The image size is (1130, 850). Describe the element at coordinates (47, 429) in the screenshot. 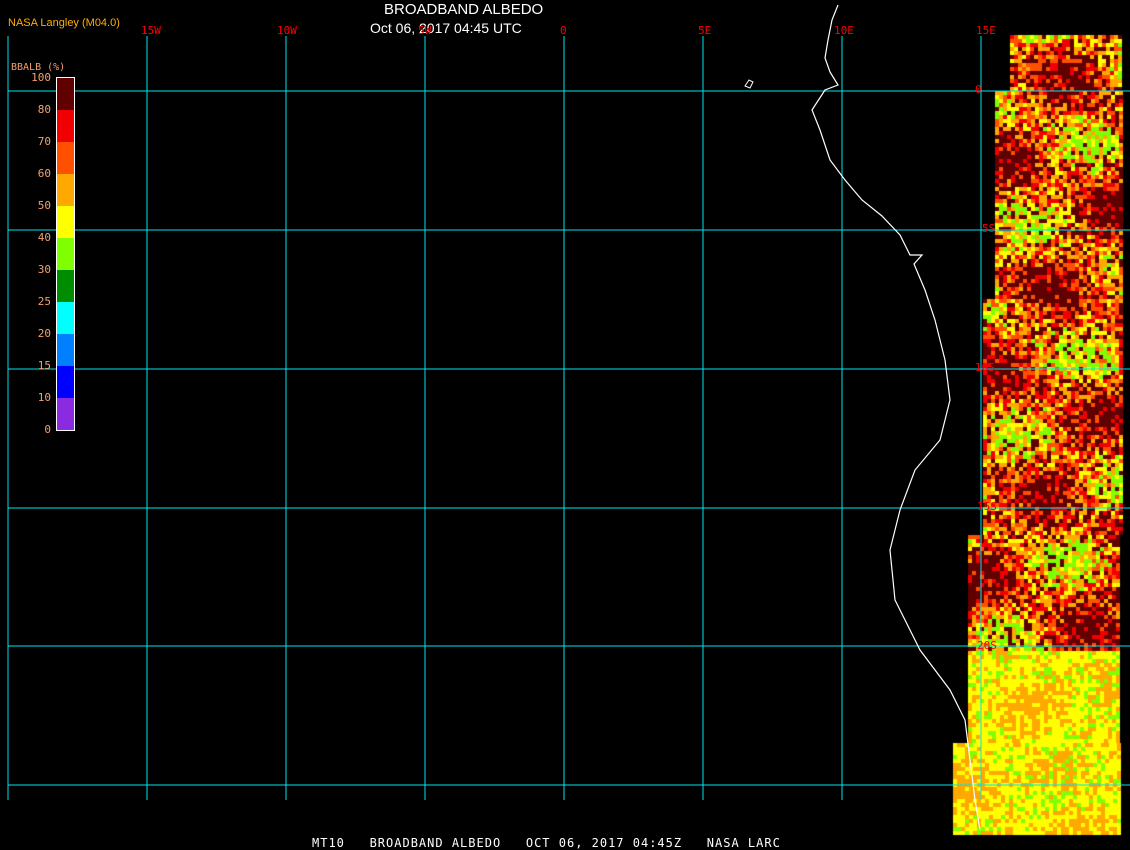

I see `legend-label: 0` at that location.